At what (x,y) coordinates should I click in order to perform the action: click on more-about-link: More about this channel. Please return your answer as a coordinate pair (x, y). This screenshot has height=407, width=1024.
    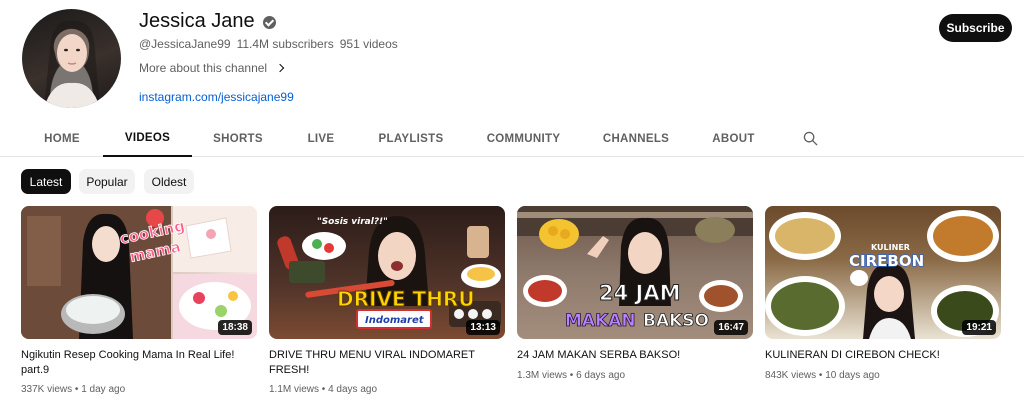
    Looking at the image, I should click on (212, 68).